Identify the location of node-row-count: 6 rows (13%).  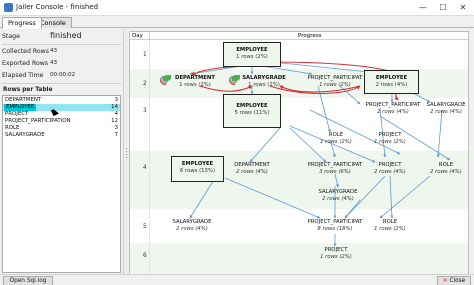
(197, 171).